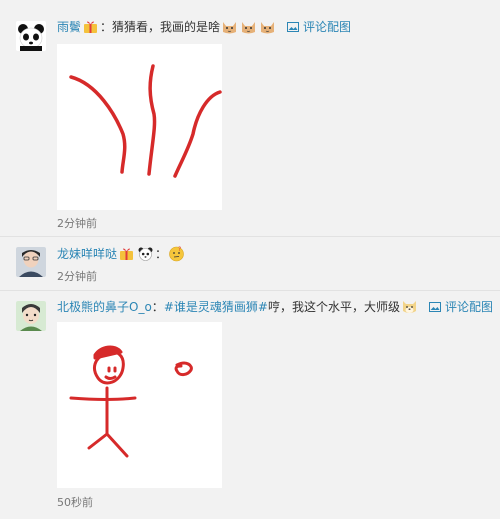 Image resolution: width=500 pixels, height=519 pixels. Describe the element at coordinates (409, 306) in the screenshot. I see `doge-emoji-icon` at that location.